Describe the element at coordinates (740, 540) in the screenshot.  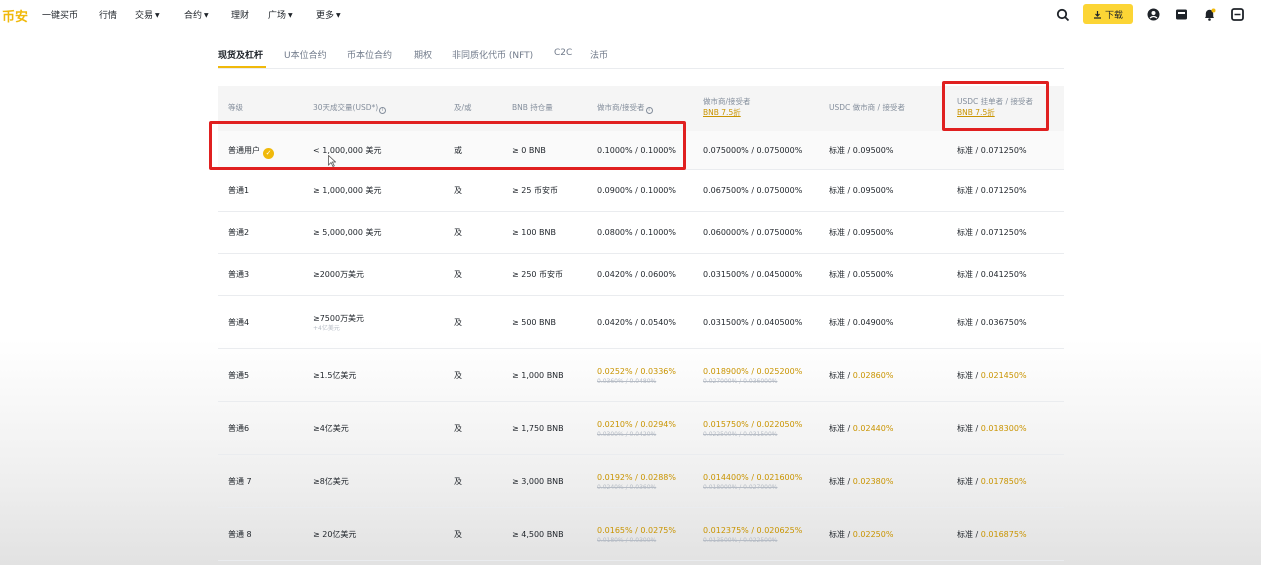
I see `original-fee: 0.013500% / 0.022500%` at that location.